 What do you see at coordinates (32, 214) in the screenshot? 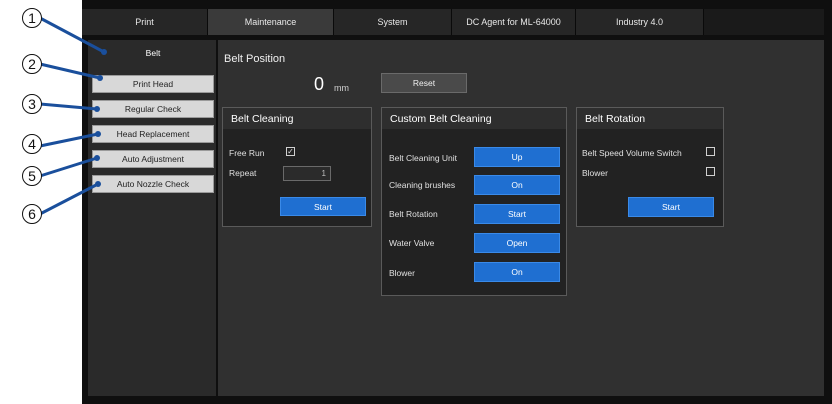
I see `callout-6: 6` at bounding box center [32, 214].